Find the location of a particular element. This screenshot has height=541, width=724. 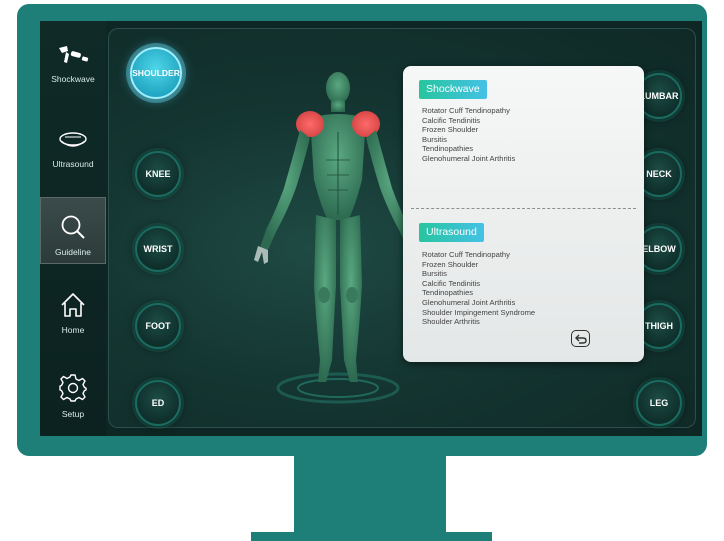

return-arrow-icon is located at coordinates (580, 339).